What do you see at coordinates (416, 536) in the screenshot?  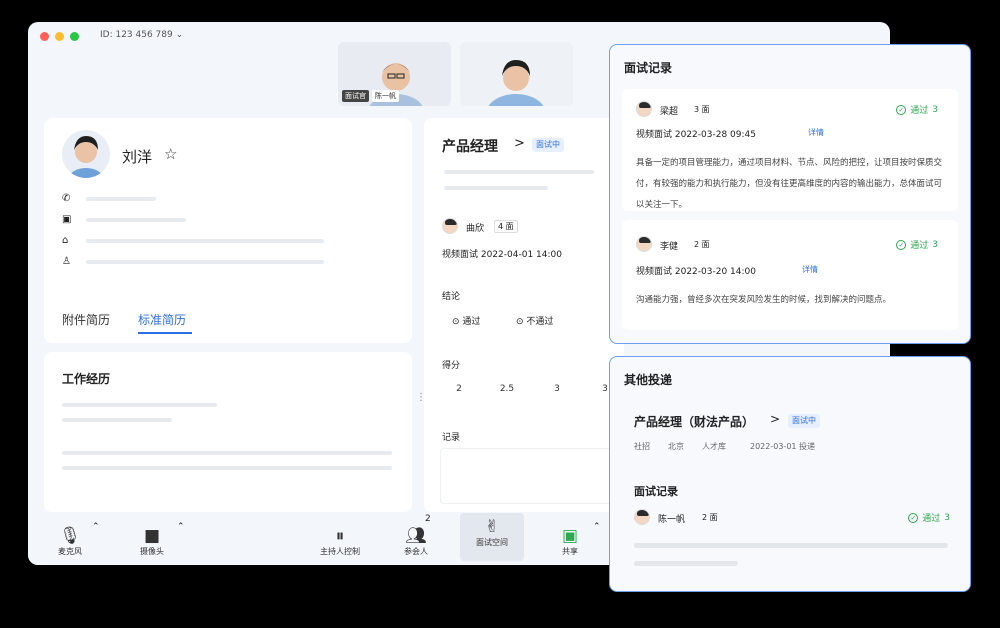 I see `participants-icon: 👥︎` at bounding box center [416, 536].